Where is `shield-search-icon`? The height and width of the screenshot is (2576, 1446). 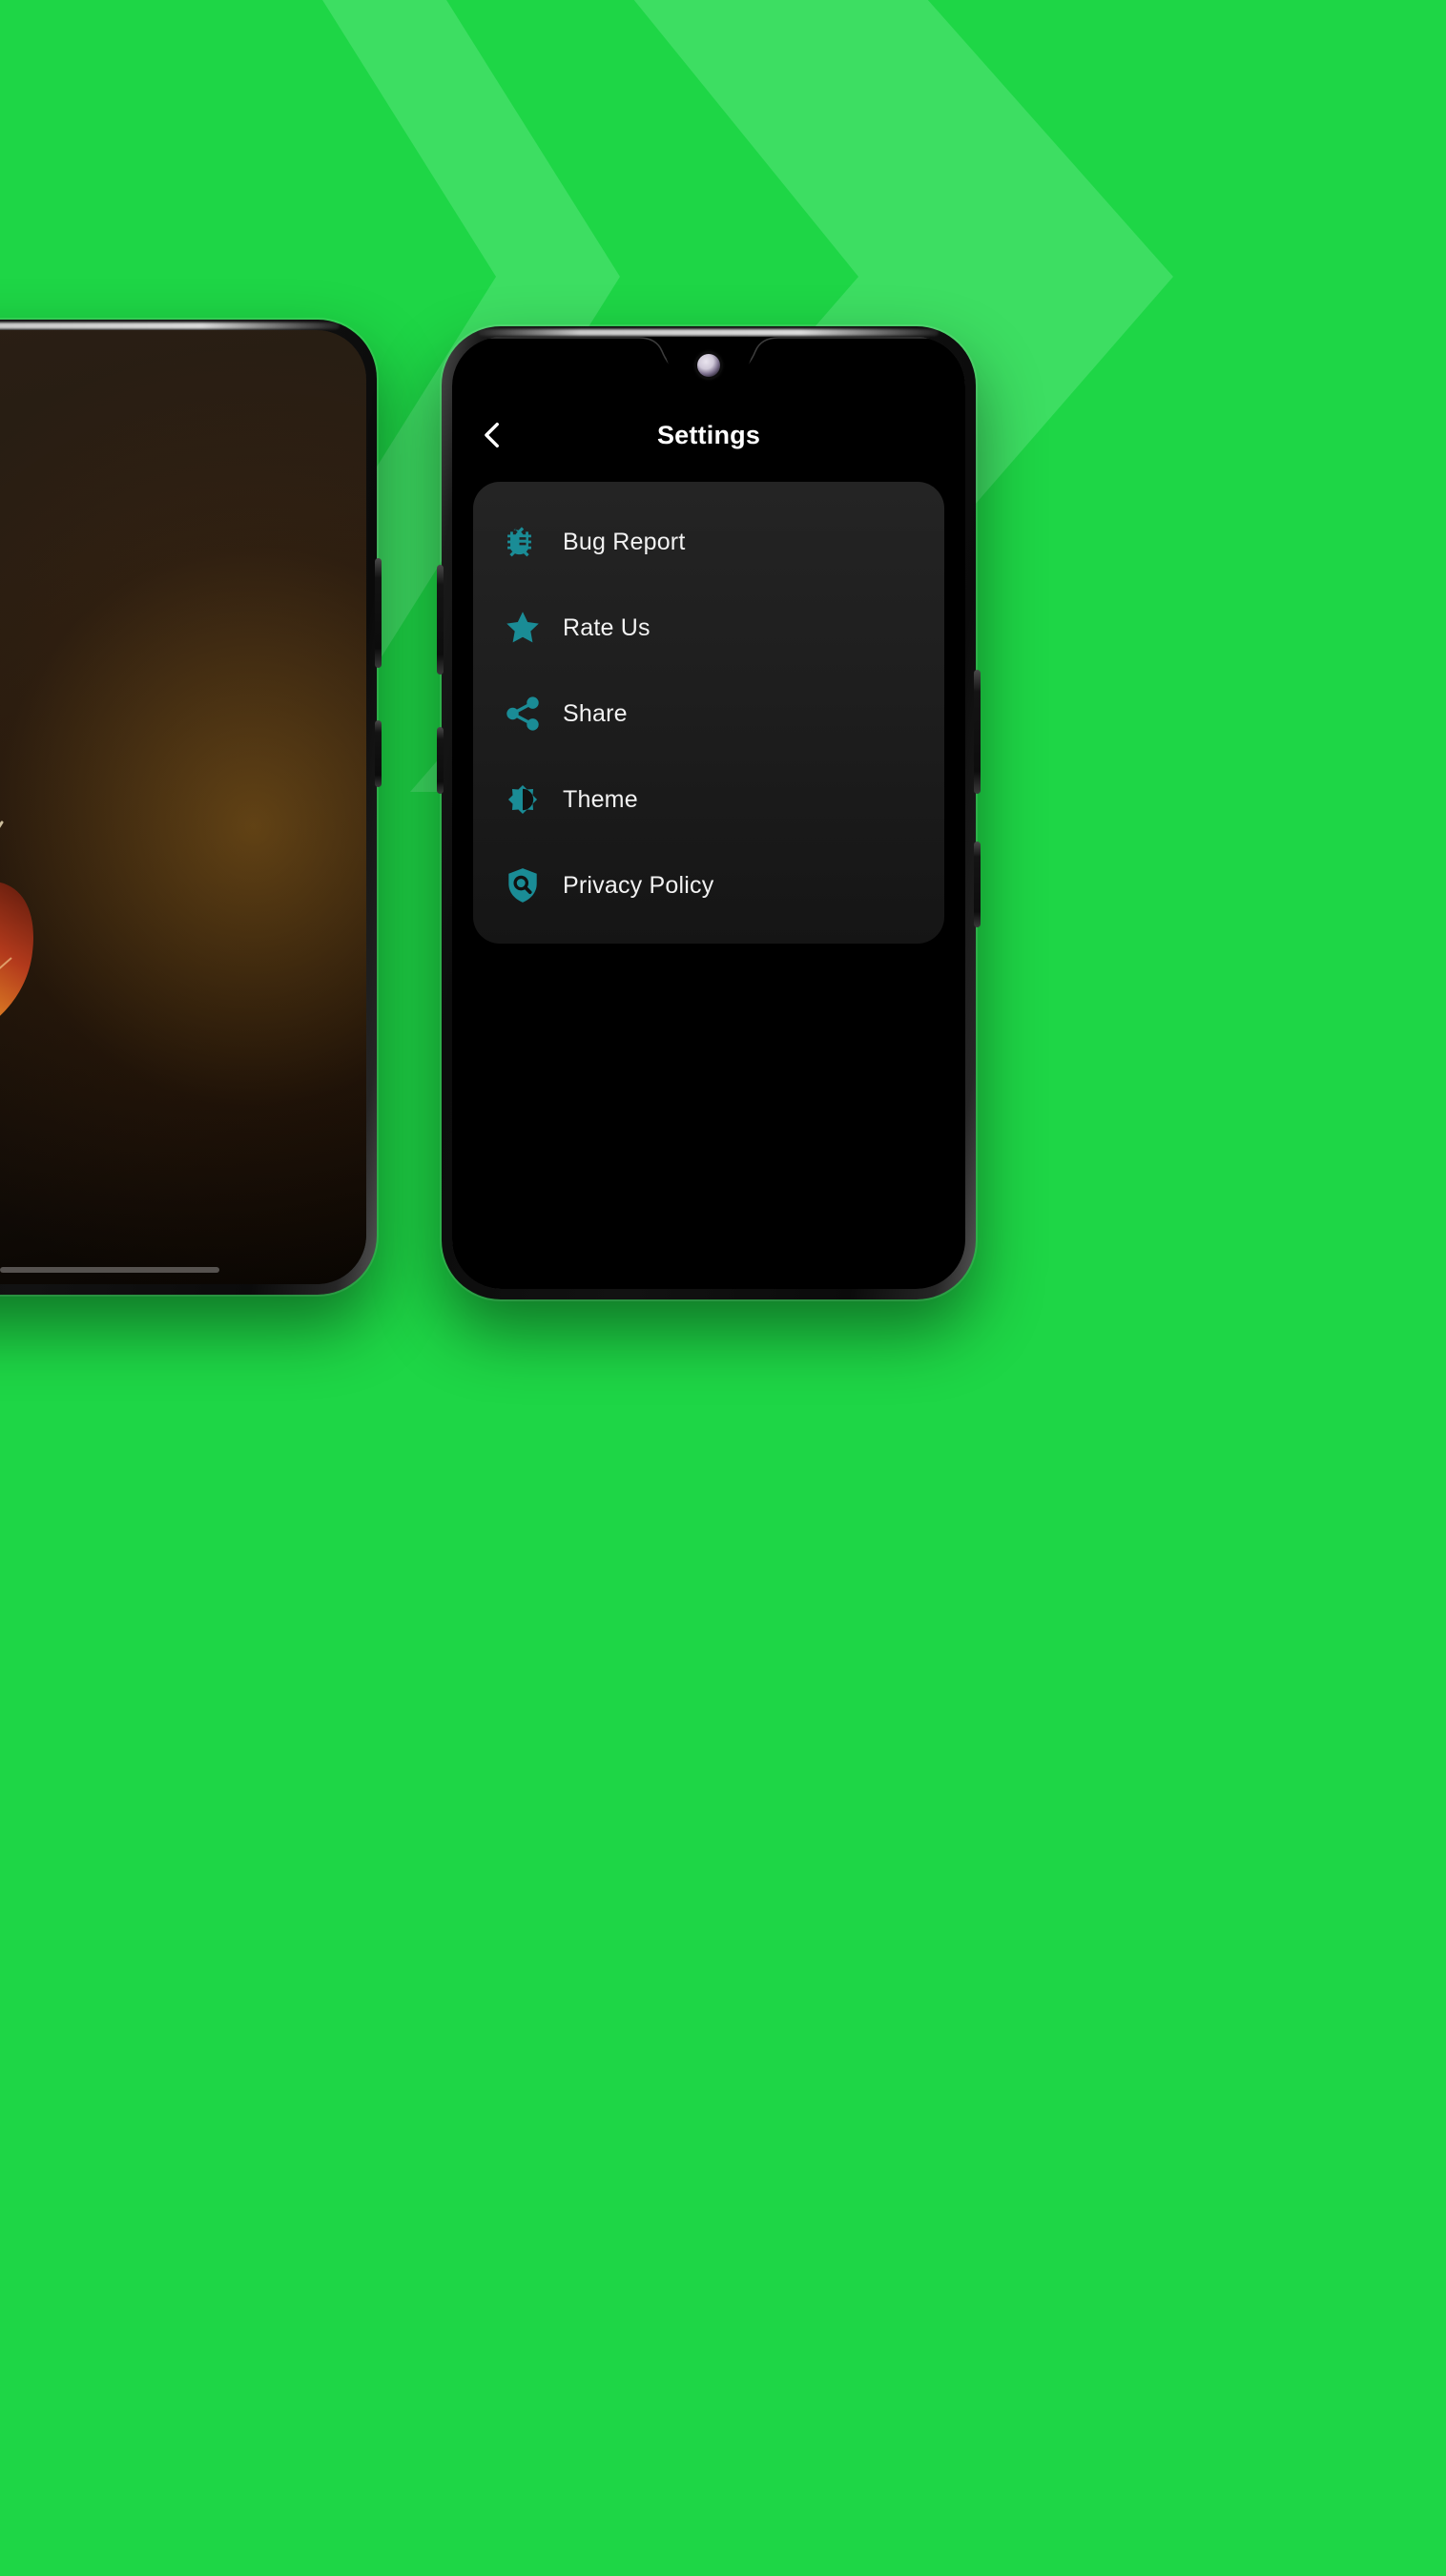 shield-search-icon is located at coordinates (522, 885).